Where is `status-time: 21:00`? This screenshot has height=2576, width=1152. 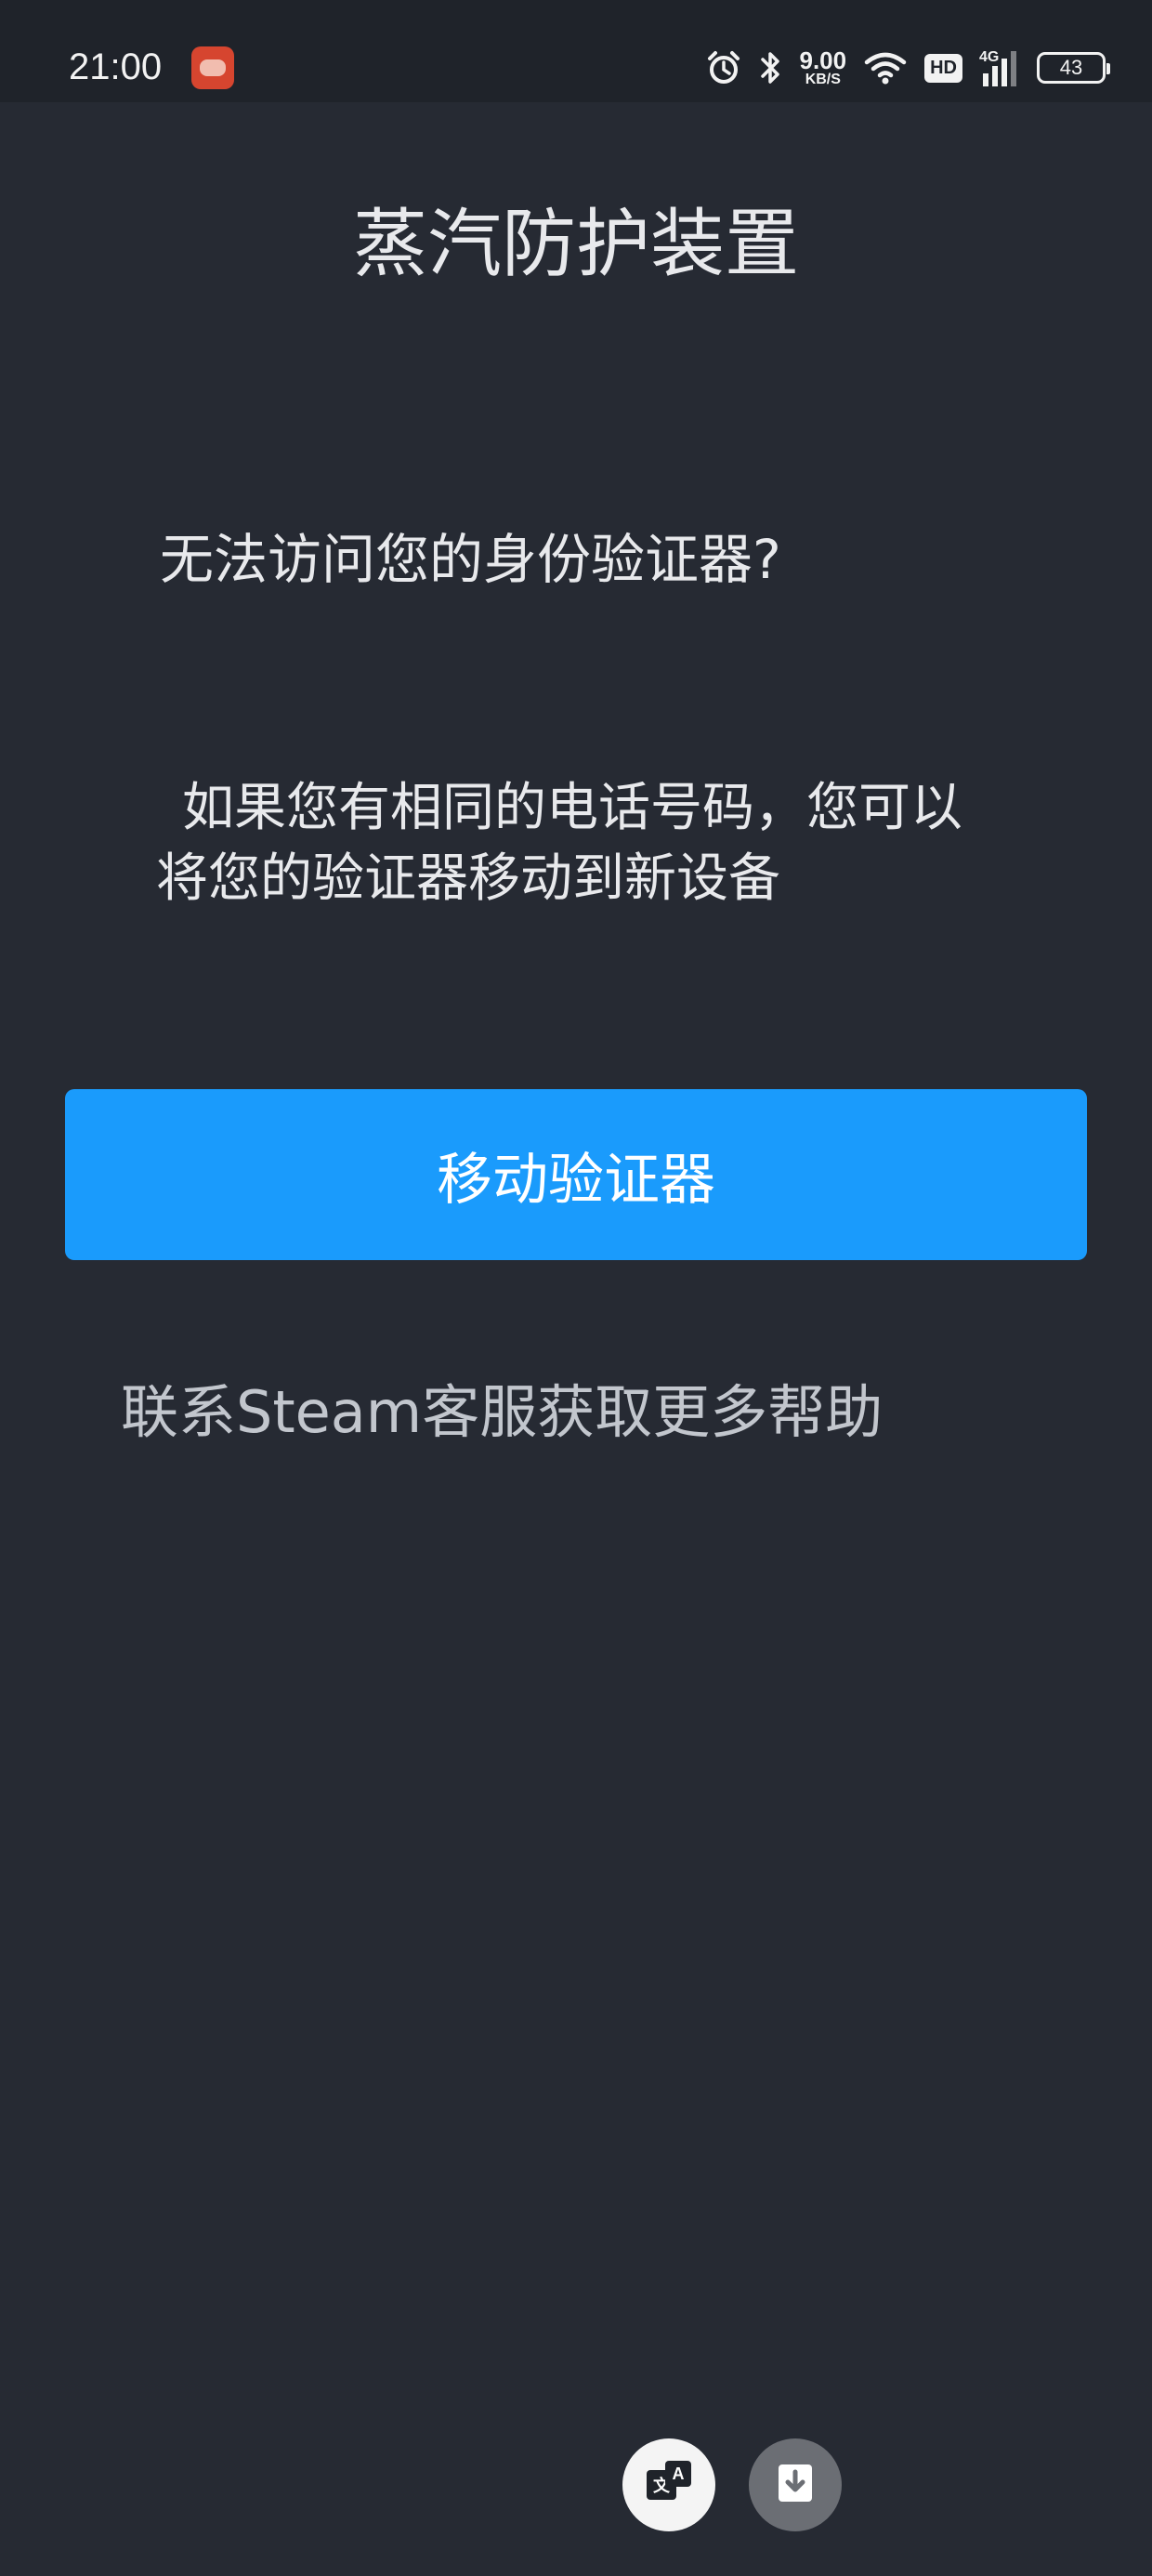 status-time: 21:00 is located at coordinates (116, 66).